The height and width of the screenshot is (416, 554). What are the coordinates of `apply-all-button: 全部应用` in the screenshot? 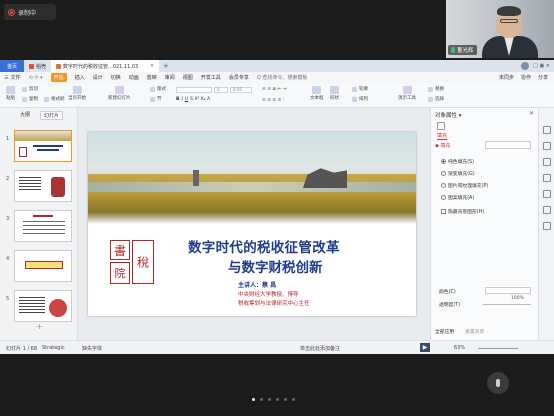 It's located at (444, 331).